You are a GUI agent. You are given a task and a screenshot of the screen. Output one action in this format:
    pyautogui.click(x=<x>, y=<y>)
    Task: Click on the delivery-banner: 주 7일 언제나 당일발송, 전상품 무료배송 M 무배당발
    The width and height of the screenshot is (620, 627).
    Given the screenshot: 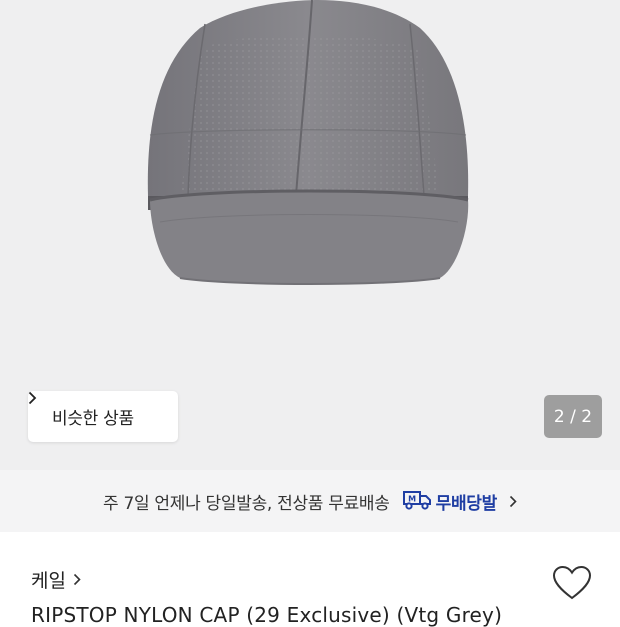 What is the action you would take?
    pyautogui.click(x=310, y=501)
    